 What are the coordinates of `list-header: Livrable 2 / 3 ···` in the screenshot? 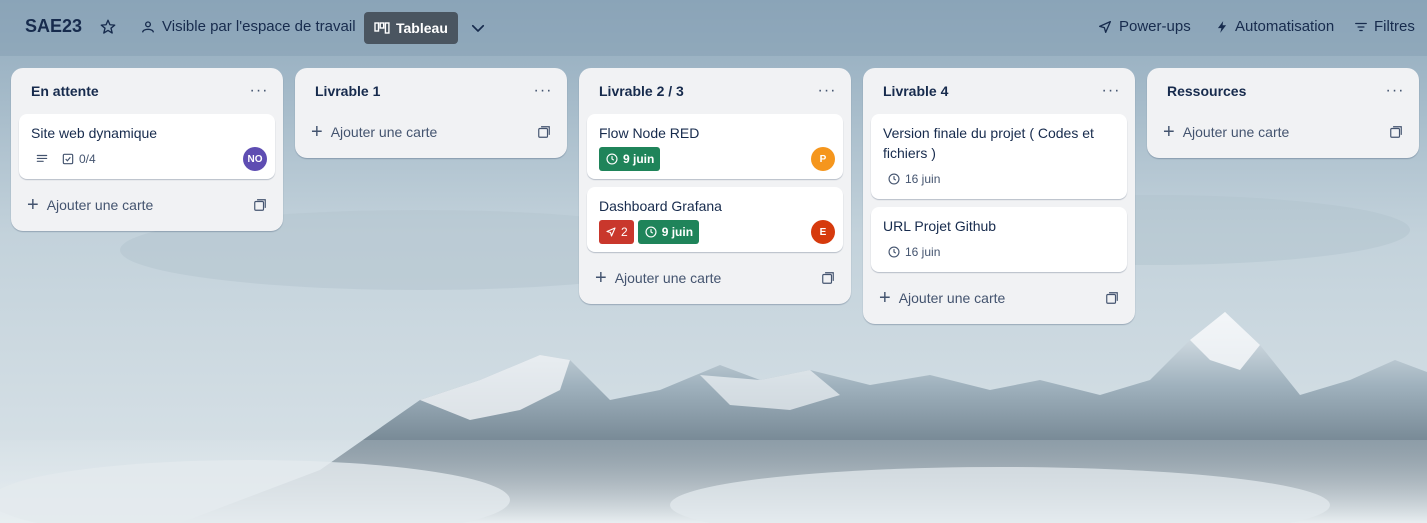 It's located at (715, 91).